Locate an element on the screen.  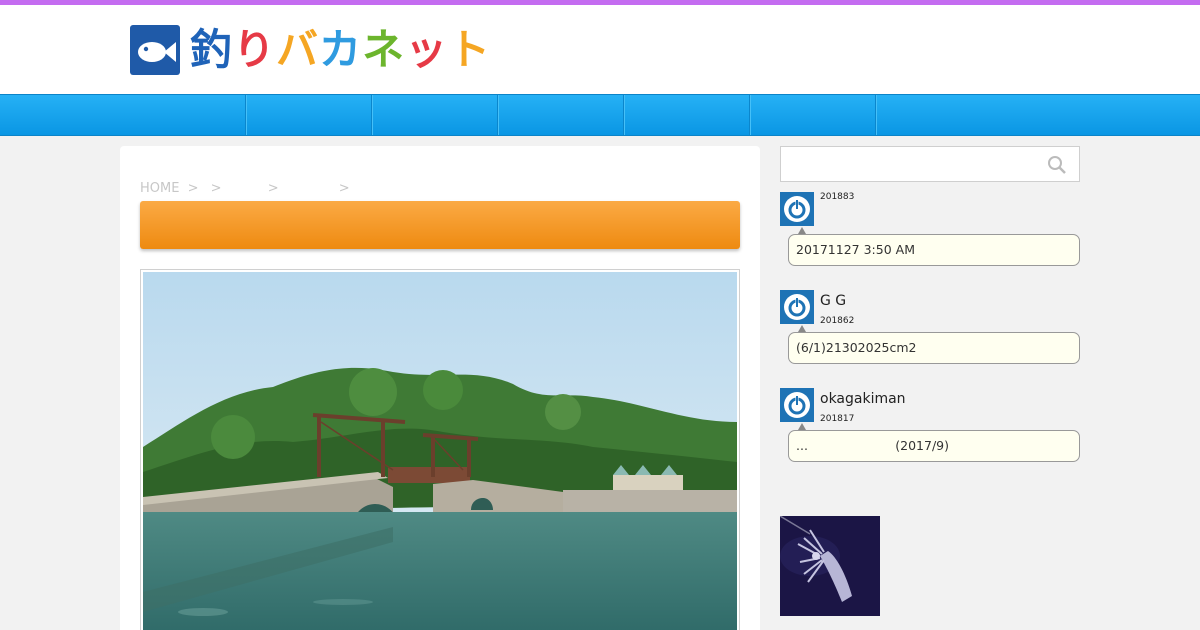
logo-char-4: カ is located at coordinates (341, 49).